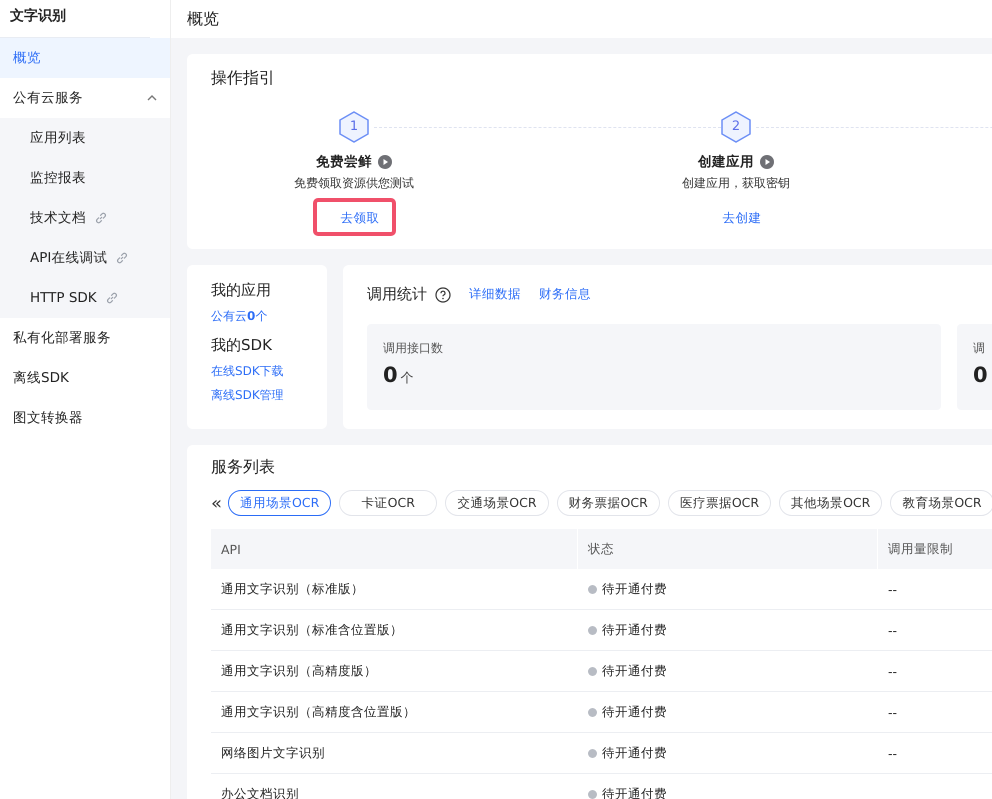 Image resolution: width=992 pixels, height=799 pixels. What do you see at coordinates (243, 467) in the screenshot?
I see `section-title: 服务列表` at bounding box center [243, 467].